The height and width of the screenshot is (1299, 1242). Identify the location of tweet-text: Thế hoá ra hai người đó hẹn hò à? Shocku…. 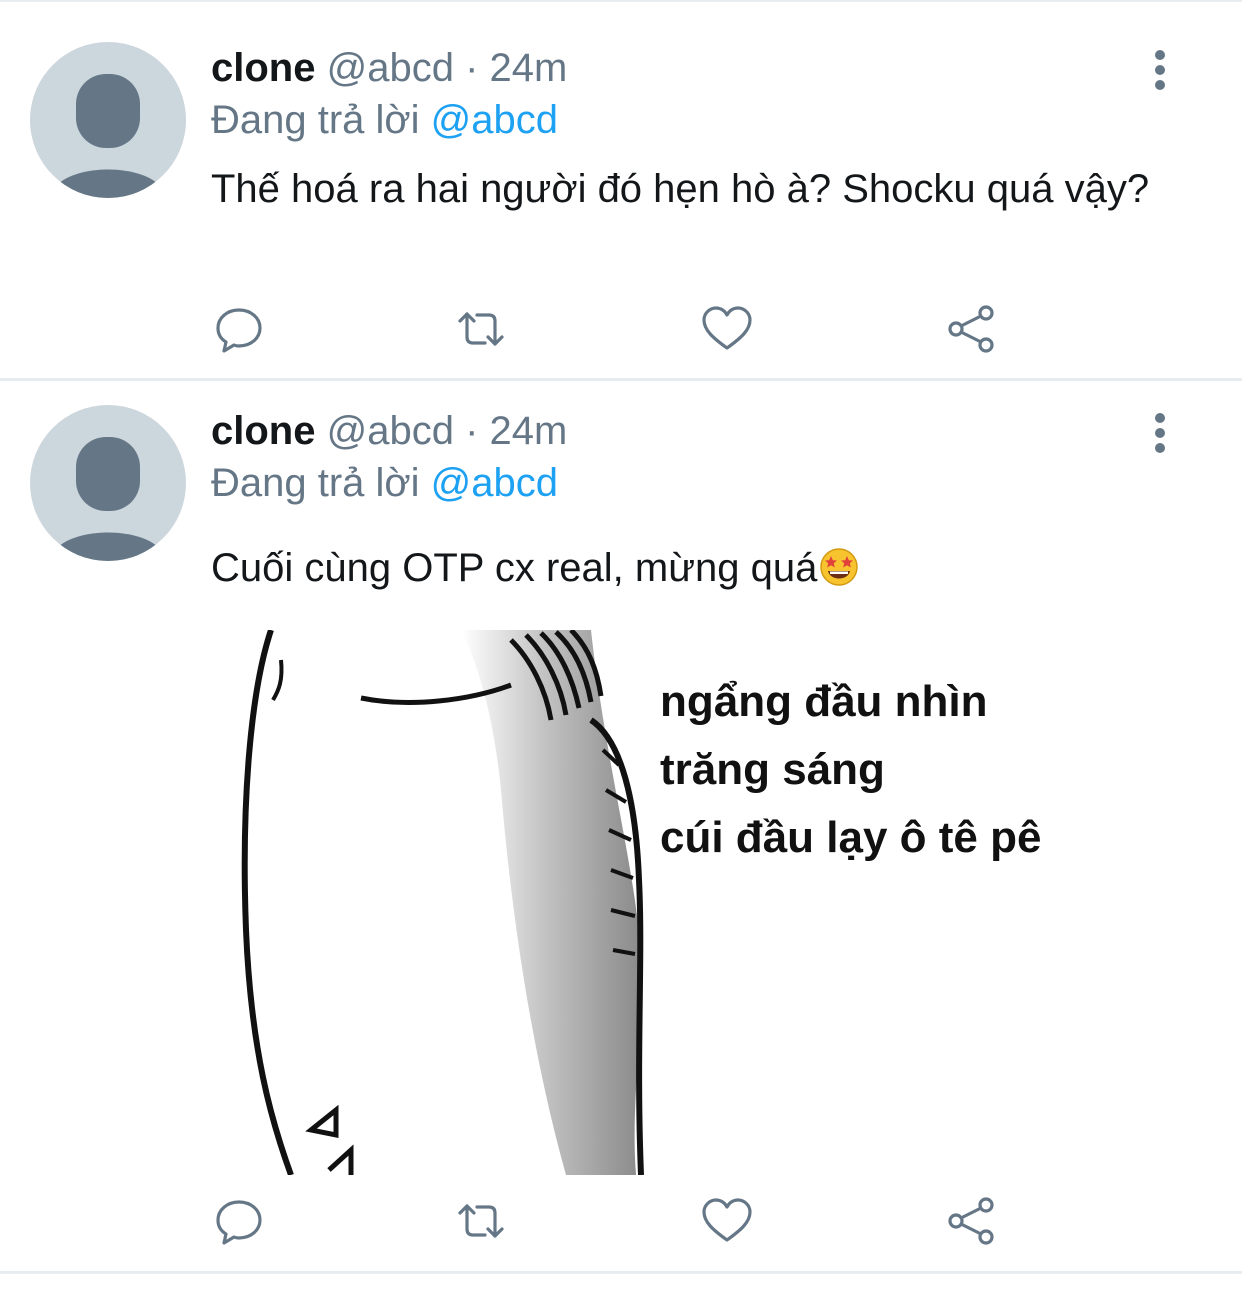
(680, 189).